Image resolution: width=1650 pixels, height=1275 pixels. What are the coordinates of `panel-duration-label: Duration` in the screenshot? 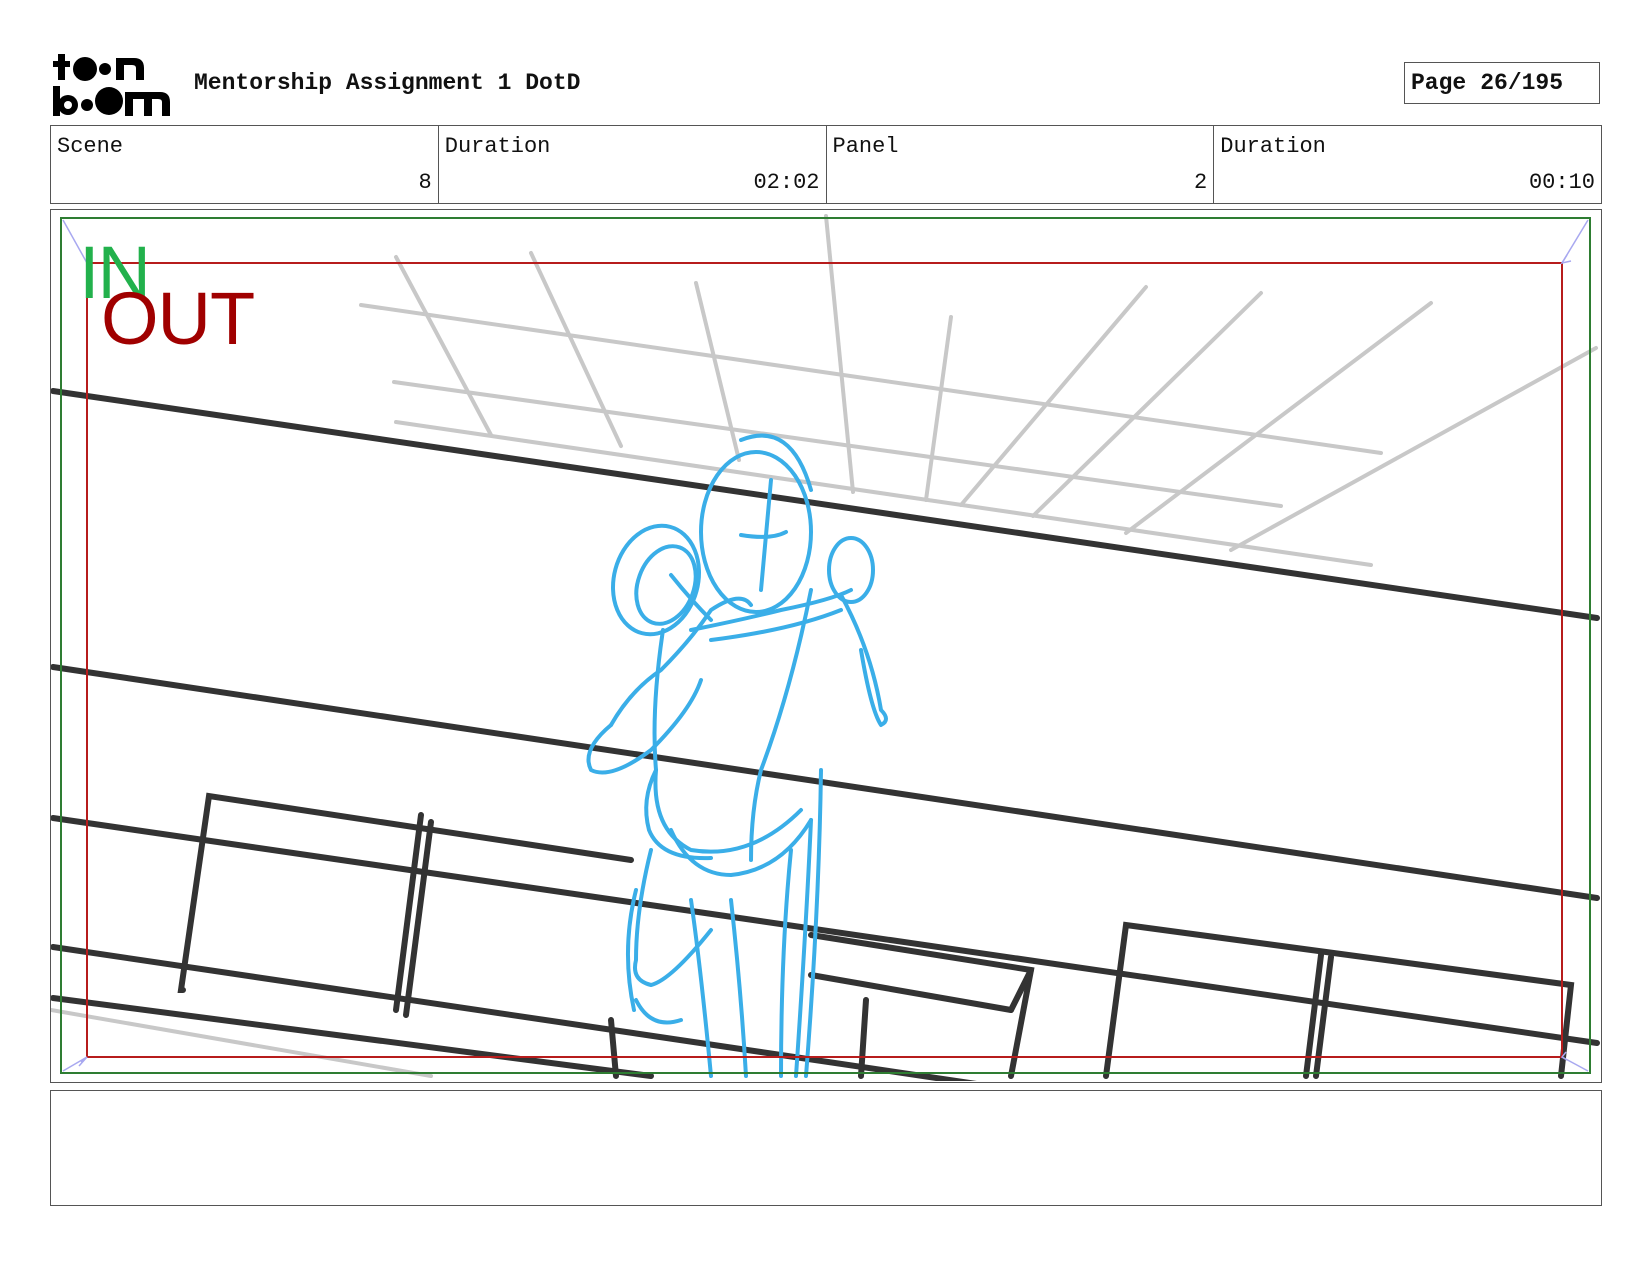 It's located at (1273, 146).